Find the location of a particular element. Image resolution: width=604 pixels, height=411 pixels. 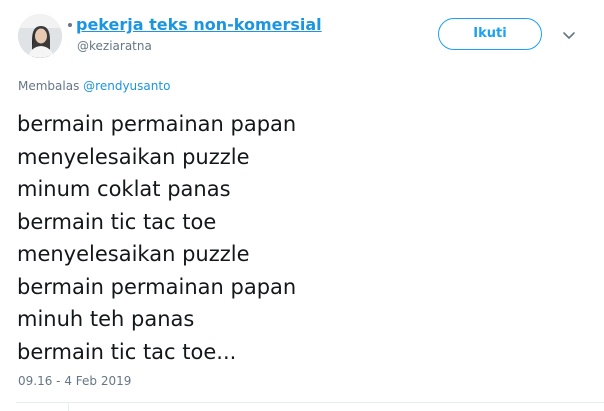

reply-prefix: Membalas is located at coordinates (49, 86).